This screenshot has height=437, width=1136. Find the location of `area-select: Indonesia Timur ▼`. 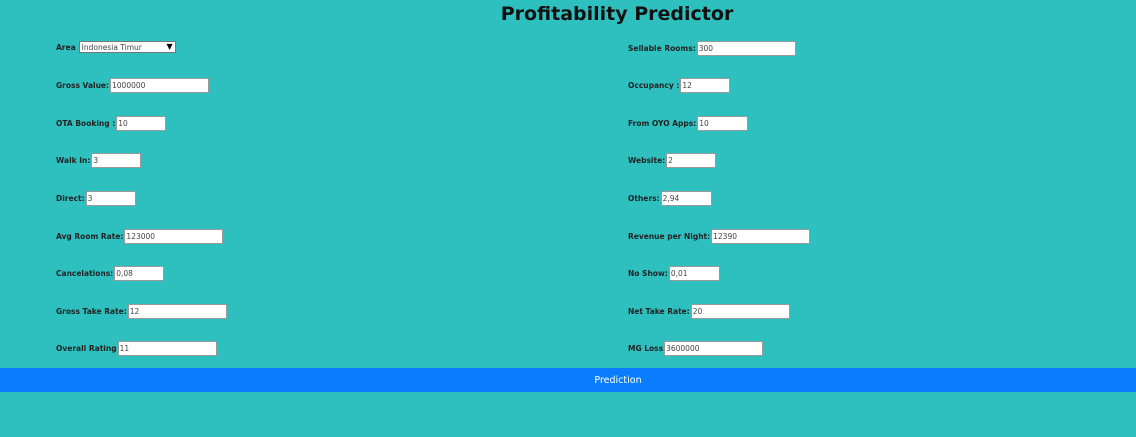

area-select: Indonesia Timur ▼ is located at coordinates (127, 47).